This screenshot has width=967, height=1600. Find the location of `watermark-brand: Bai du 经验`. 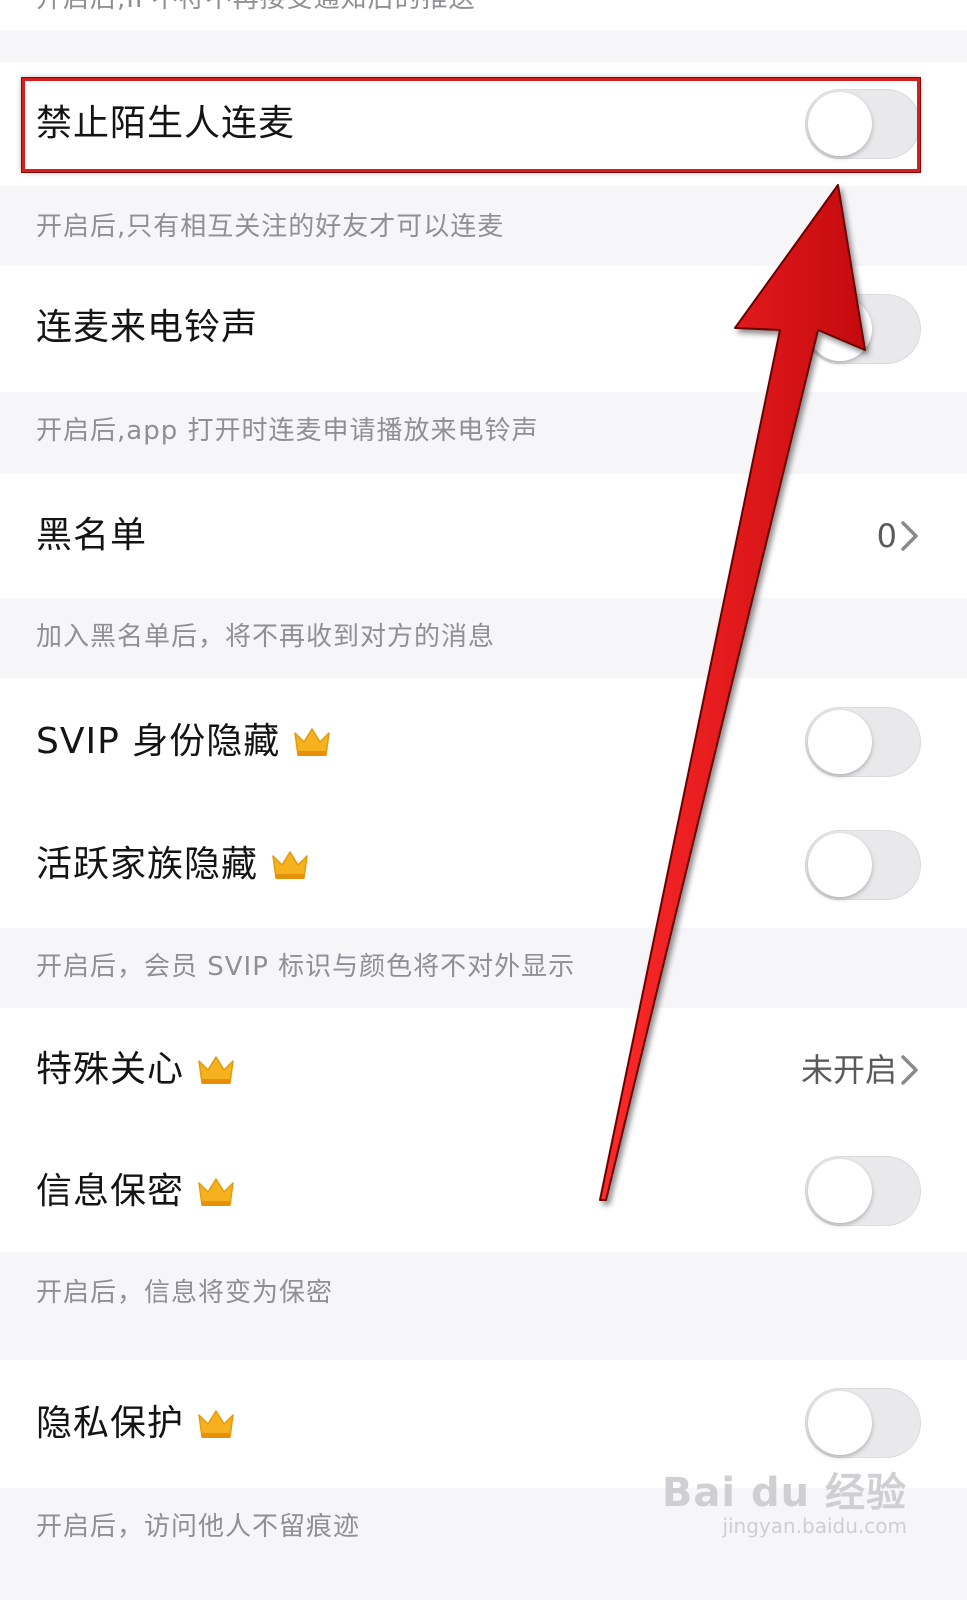

watermark-brand: Bai du 经验 is located at coordinates (784, 1493).